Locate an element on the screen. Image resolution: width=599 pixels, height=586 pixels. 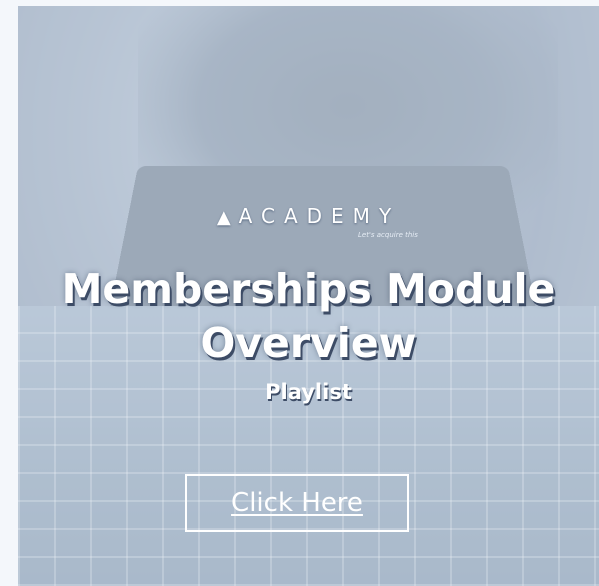
academy-brand: ▲ ACADEMY is located at coordinates (308, 216).